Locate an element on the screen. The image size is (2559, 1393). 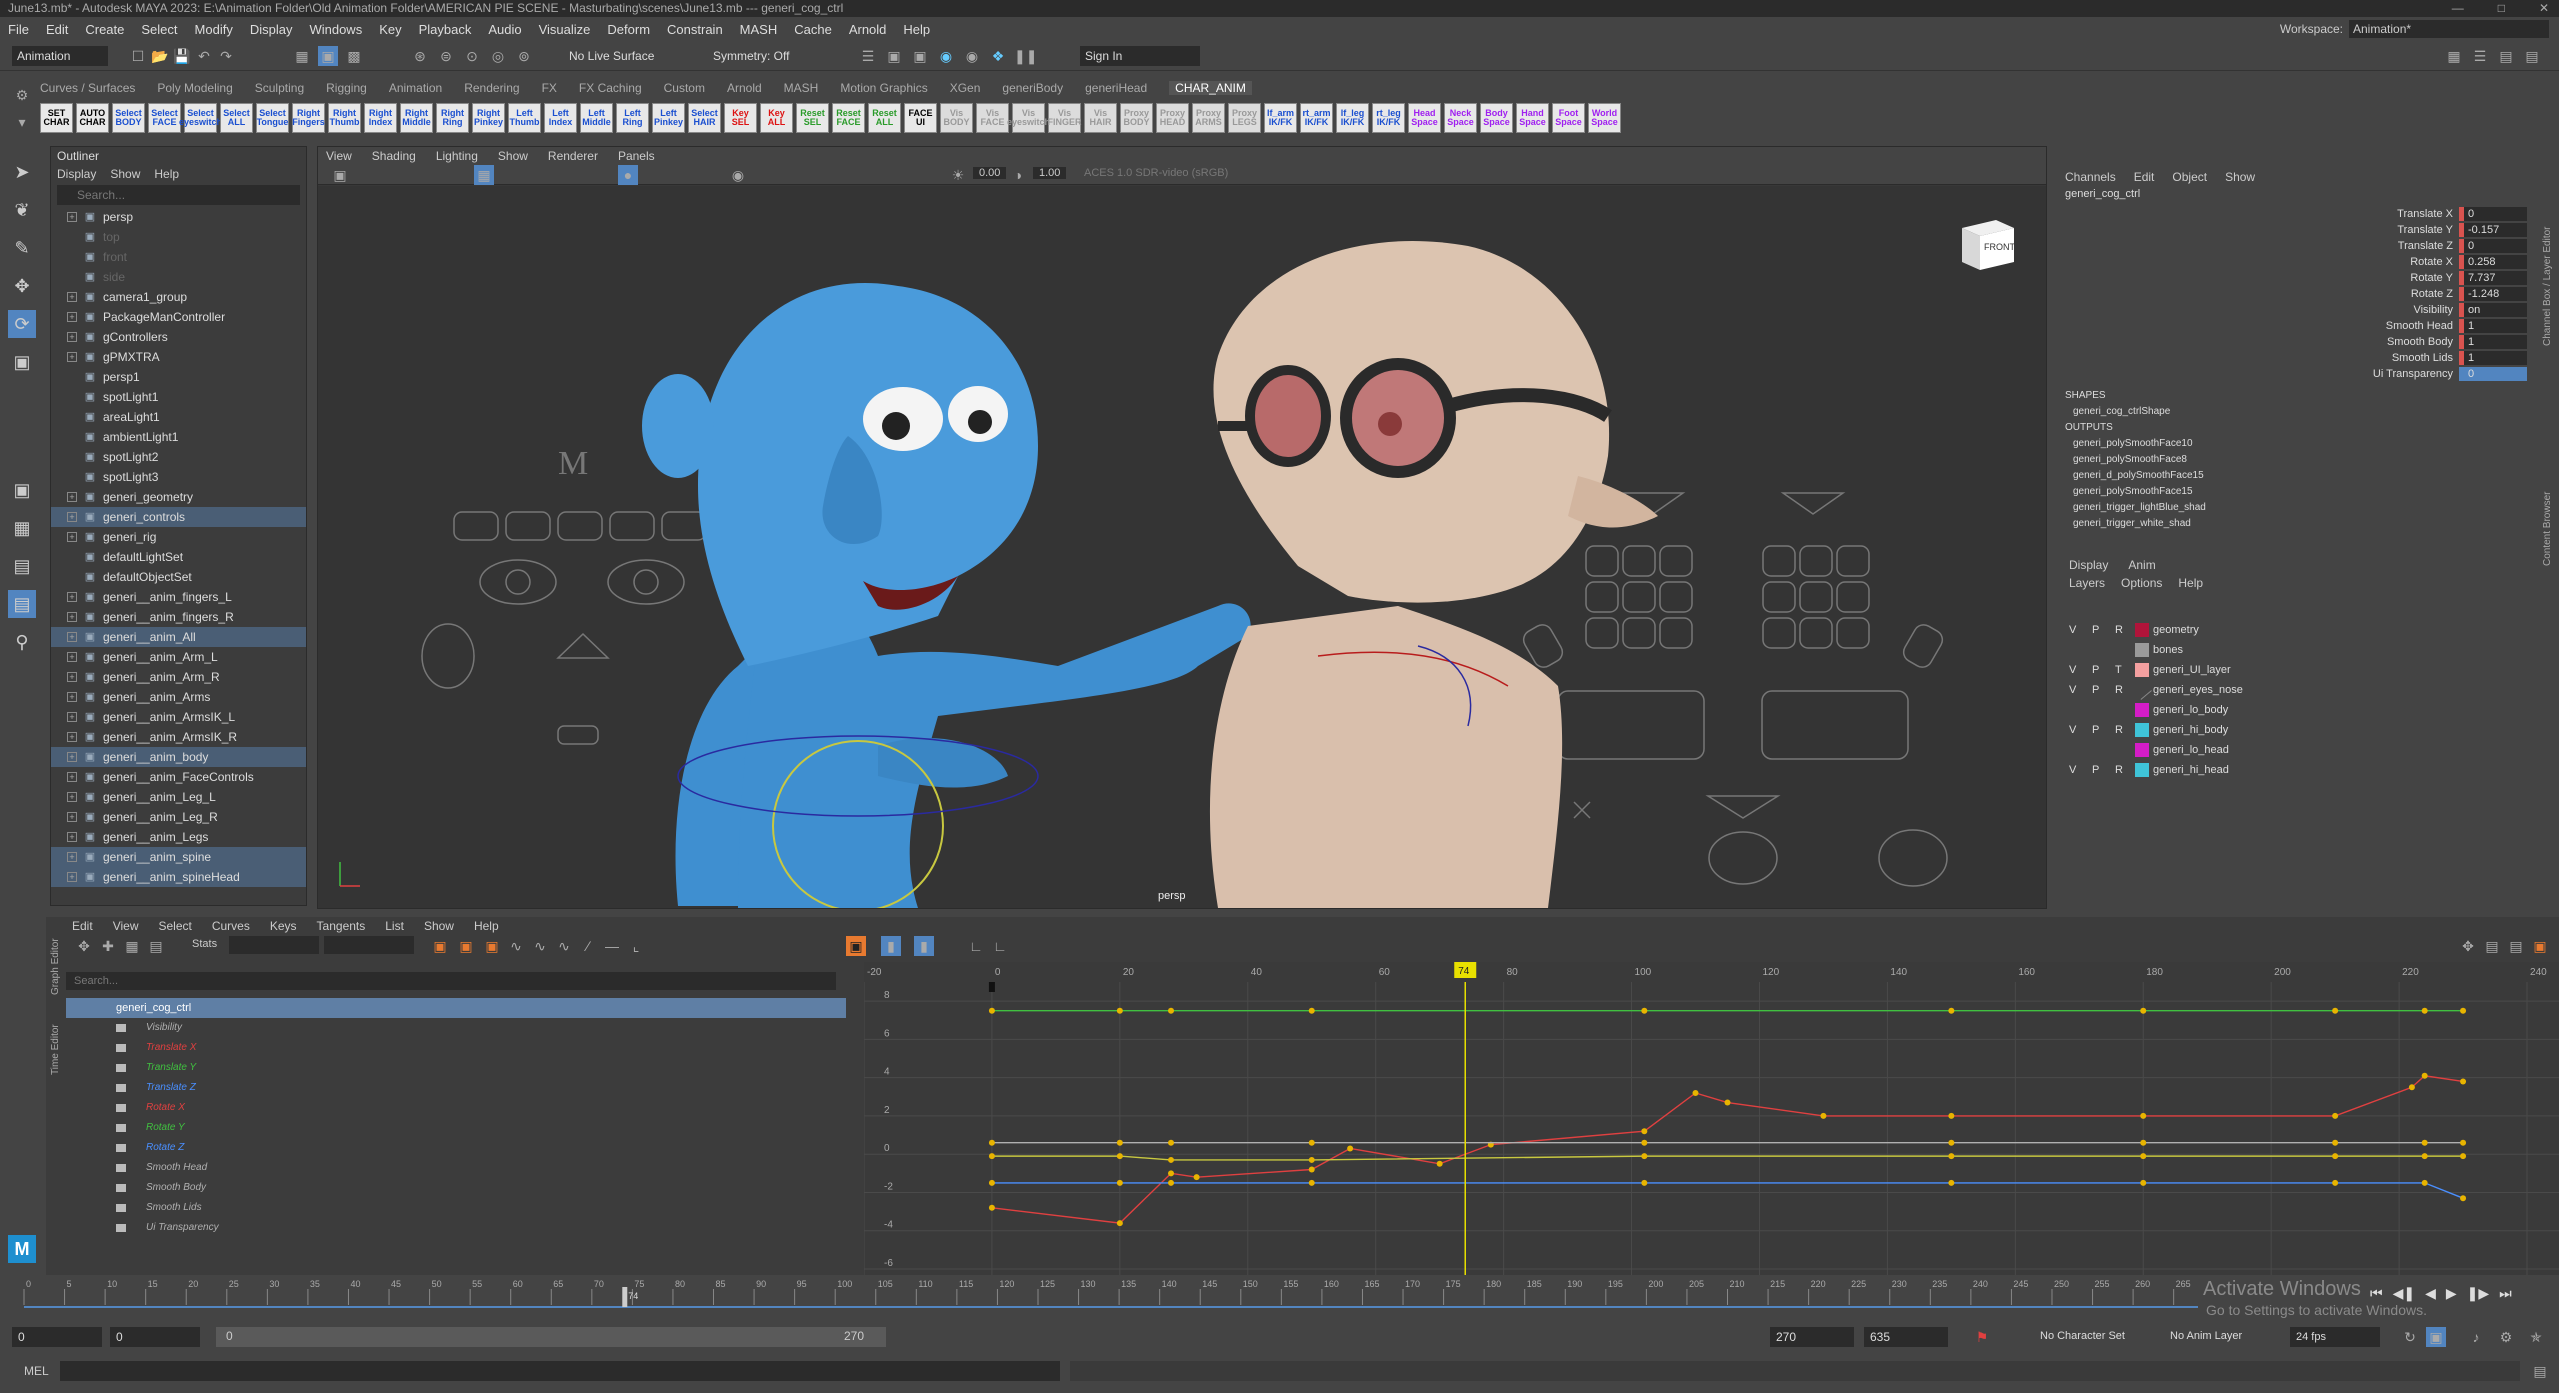
side-tab-content-browser: Content Browser is located at coordinates (2547, 529).